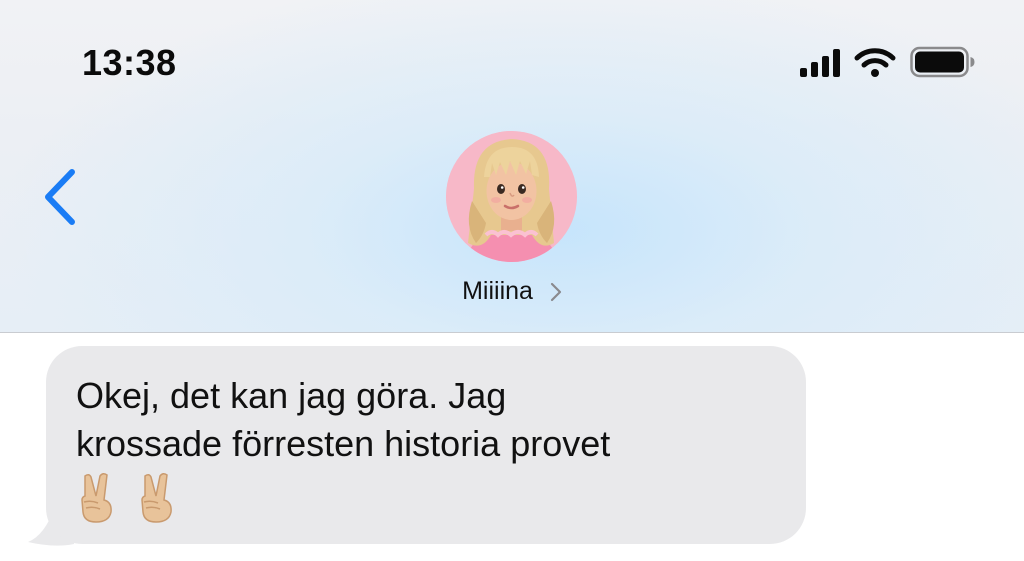 The image size is (1024, 561). What do you see at coordinates (942, 62) in the screenshot?
I see `battery-icon` at bounding box center [942, 62].